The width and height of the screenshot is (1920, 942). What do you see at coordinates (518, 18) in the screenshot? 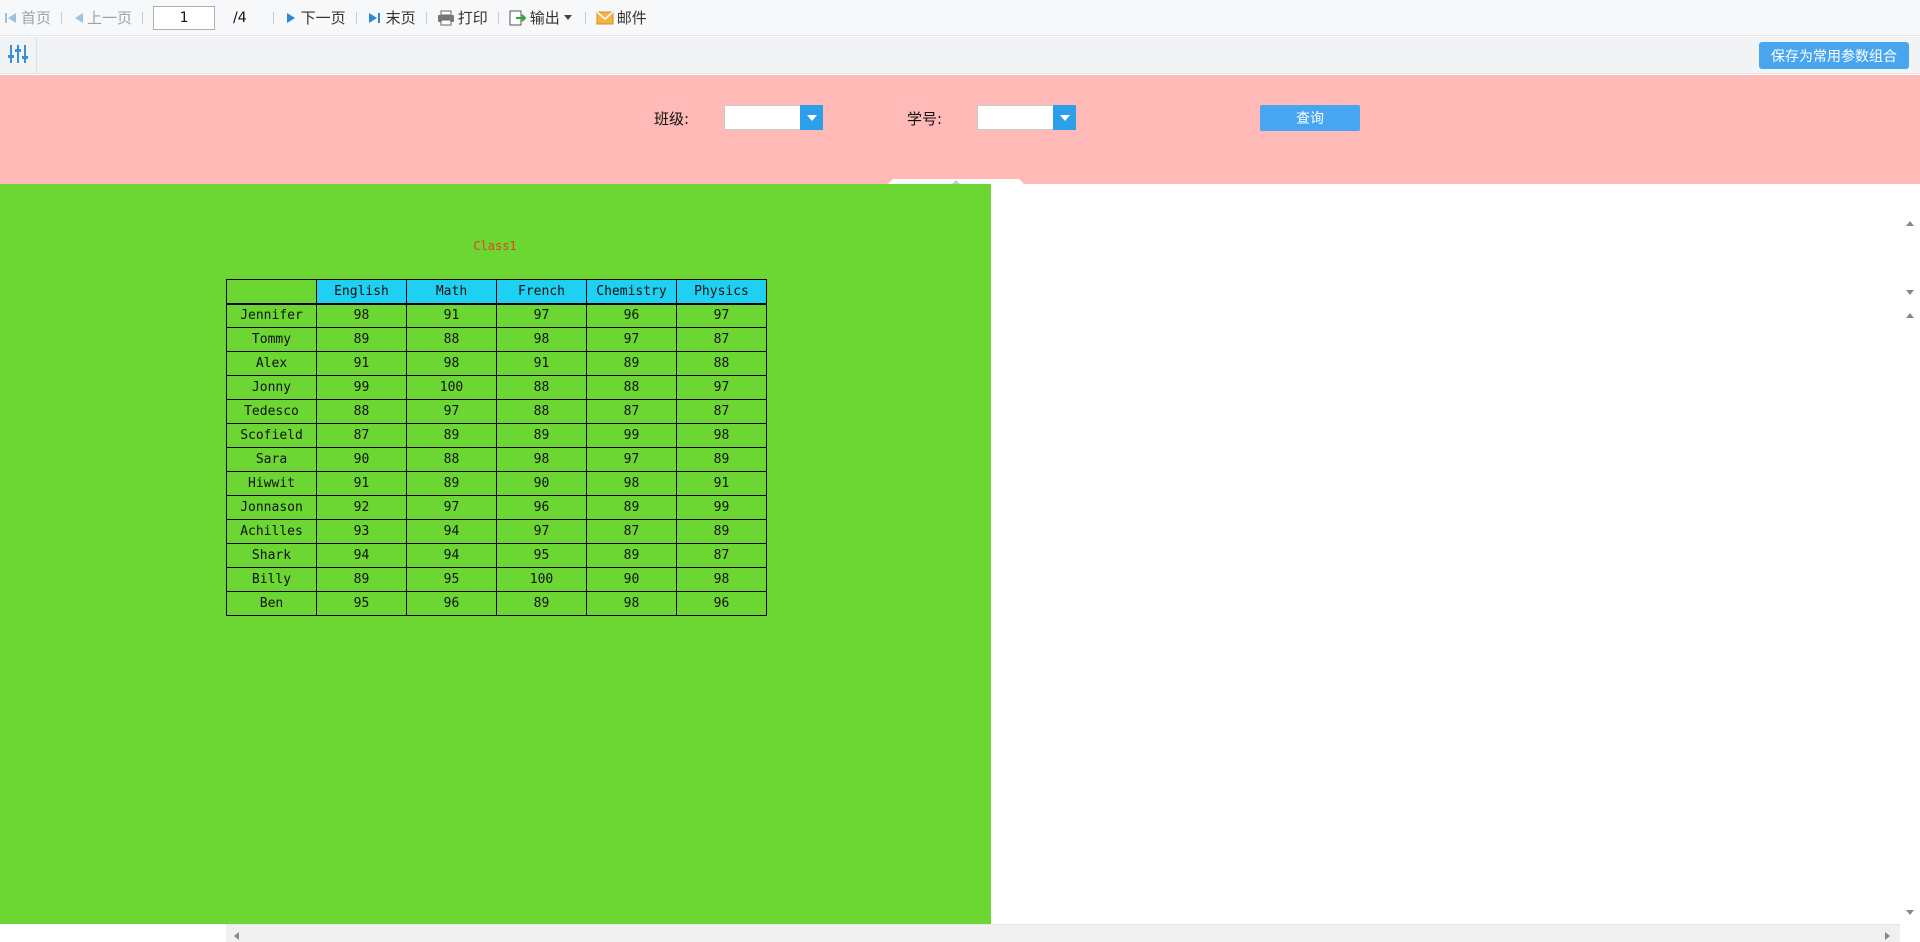
I see `export-icon` at bounding box center [518, 18].